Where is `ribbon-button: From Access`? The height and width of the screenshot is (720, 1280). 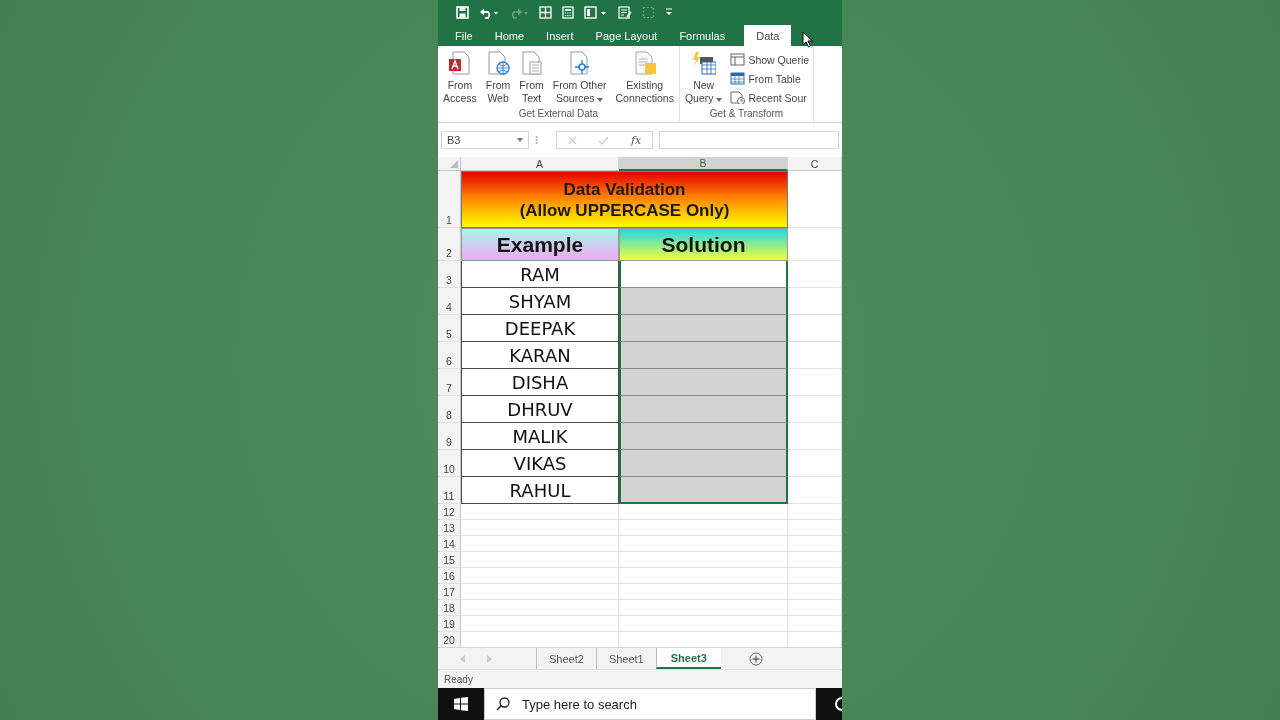
ribbon-button: From Access is located at coordinates (460, 79).